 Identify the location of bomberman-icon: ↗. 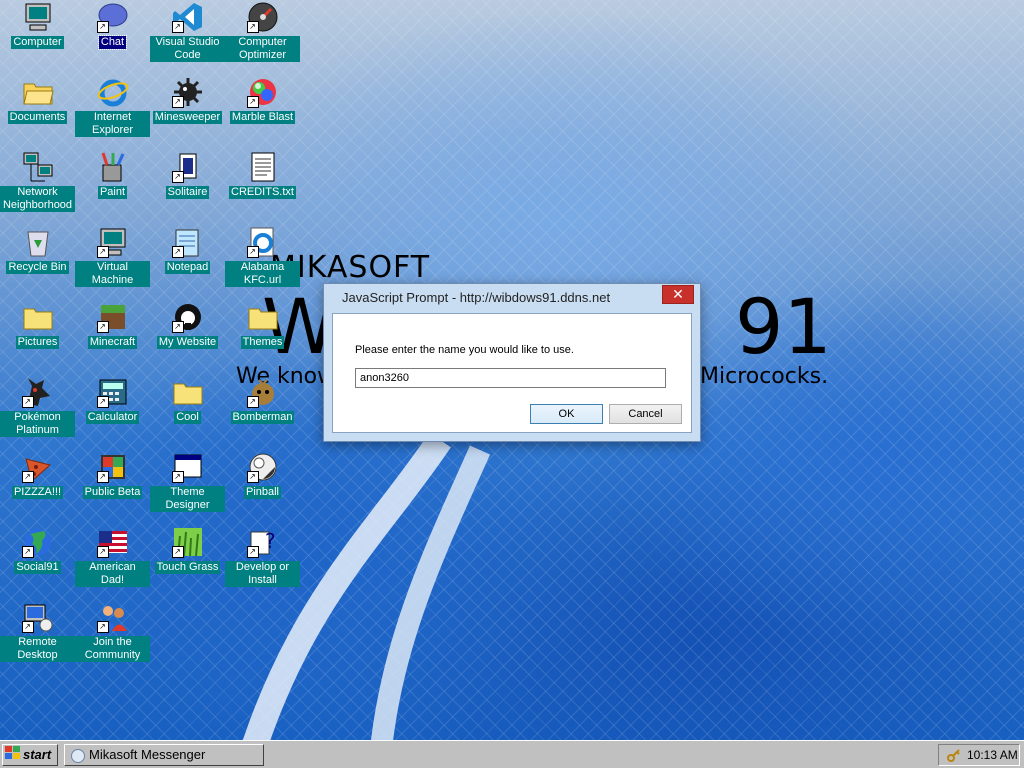
(262, 392).